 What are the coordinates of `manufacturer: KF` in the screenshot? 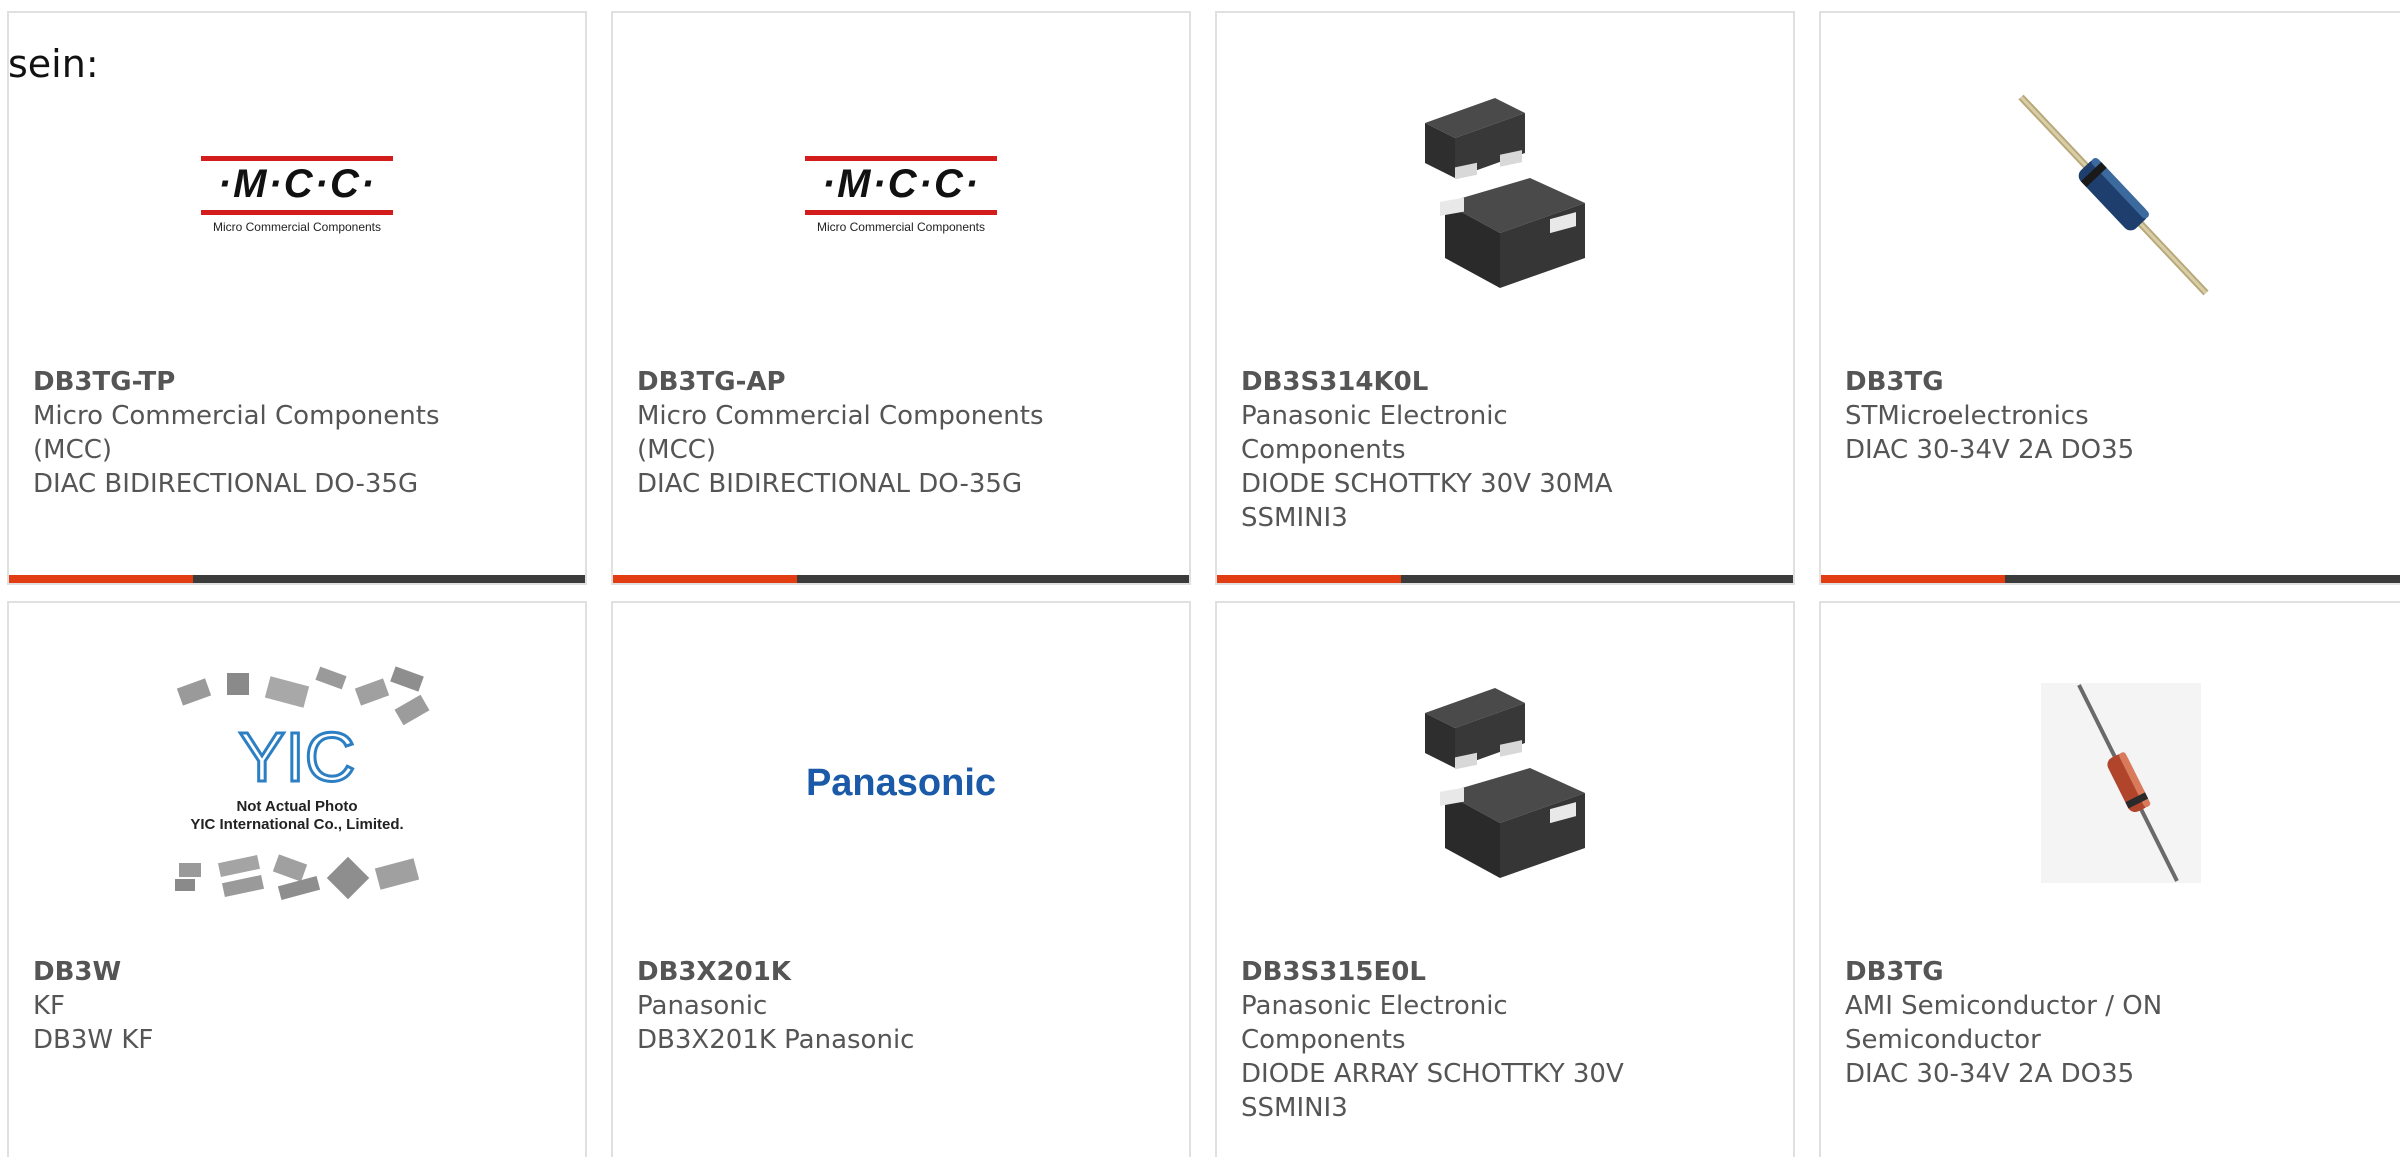 It's located at (49, 1006).